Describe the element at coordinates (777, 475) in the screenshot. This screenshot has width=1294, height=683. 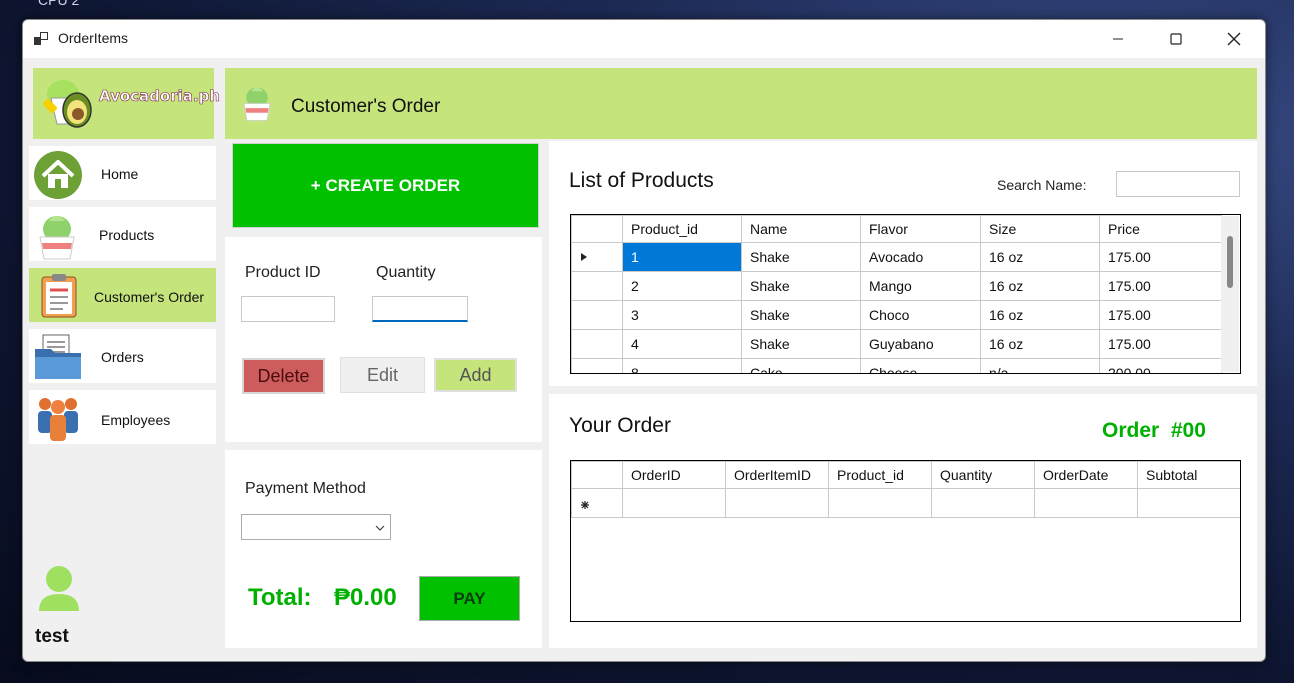
I see `column-header: OrderItemID` at that location.